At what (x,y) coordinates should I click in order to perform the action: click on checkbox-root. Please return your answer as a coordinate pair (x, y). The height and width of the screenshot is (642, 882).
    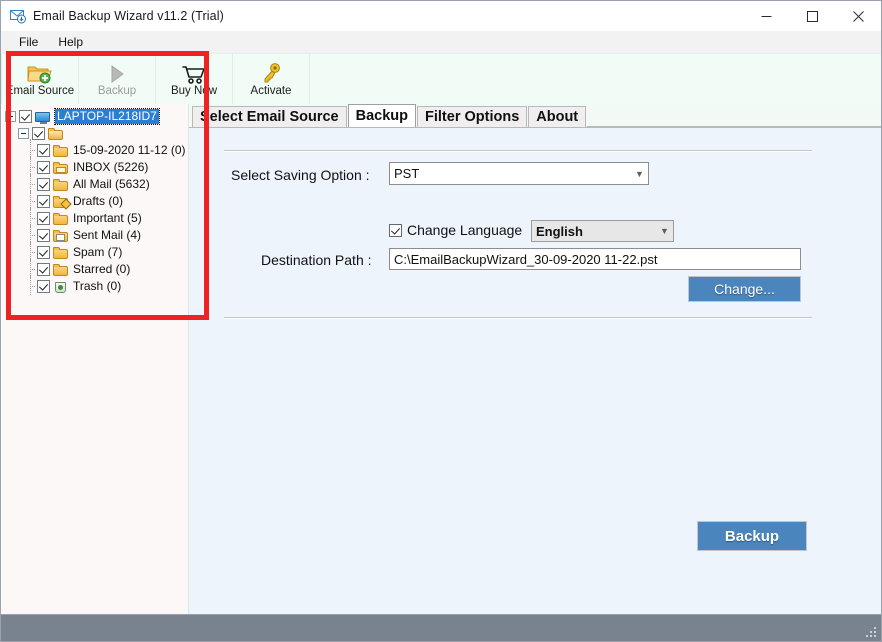
    Looking at the image, I should click on (25, 116).